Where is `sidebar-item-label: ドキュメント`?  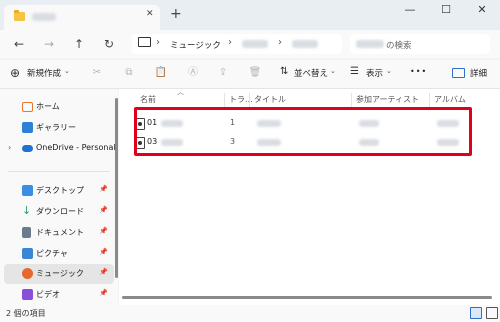 sidebar-item-label: ドキュメント is located at coordinates (60, 232).